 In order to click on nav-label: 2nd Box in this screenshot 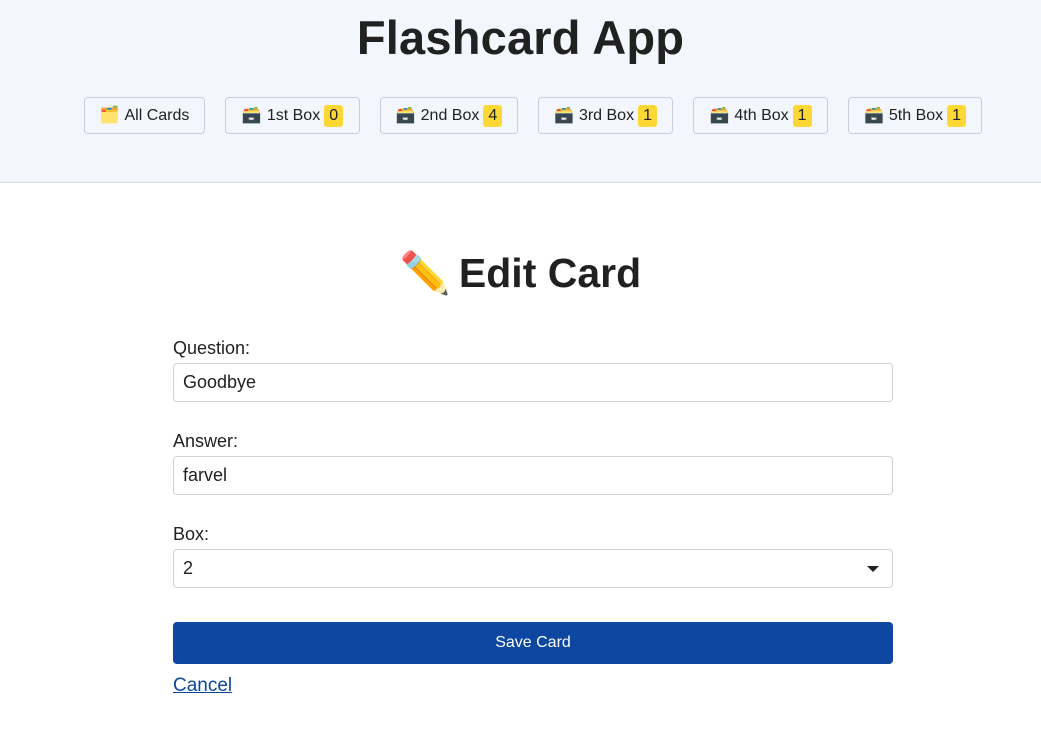, I will do `click(450, 115)`.